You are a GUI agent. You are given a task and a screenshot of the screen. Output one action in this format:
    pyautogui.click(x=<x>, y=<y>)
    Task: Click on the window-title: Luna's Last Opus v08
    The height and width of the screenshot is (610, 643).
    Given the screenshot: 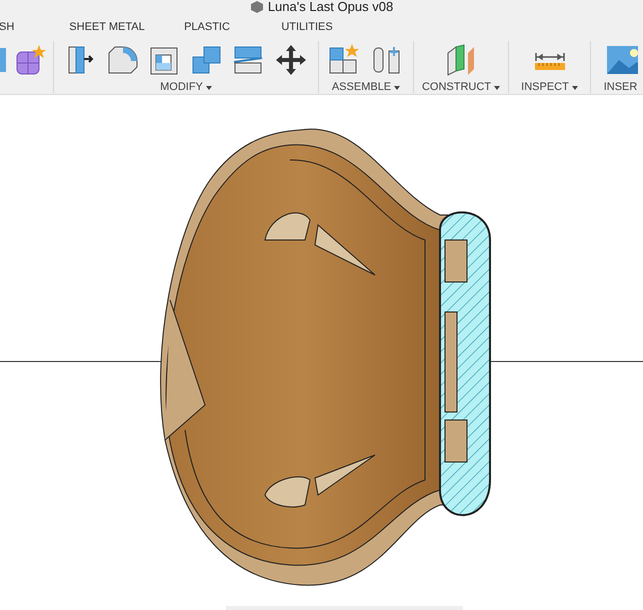 What is the action you would take?
    pyautogui.click(x=331, y=8)
    